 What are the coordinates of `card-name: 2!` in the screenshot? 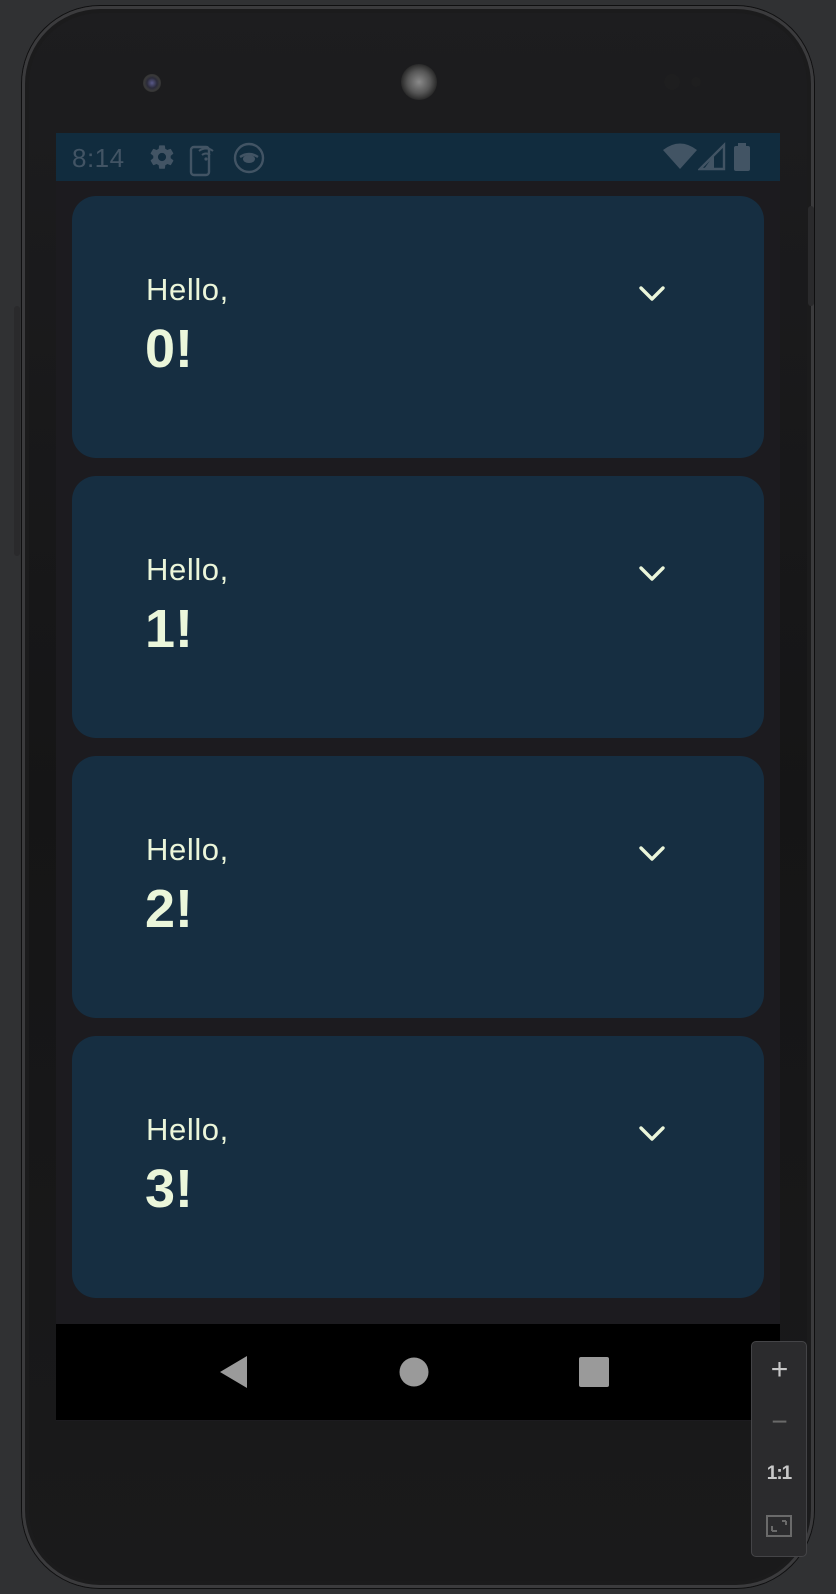 It's located at (169, 909).